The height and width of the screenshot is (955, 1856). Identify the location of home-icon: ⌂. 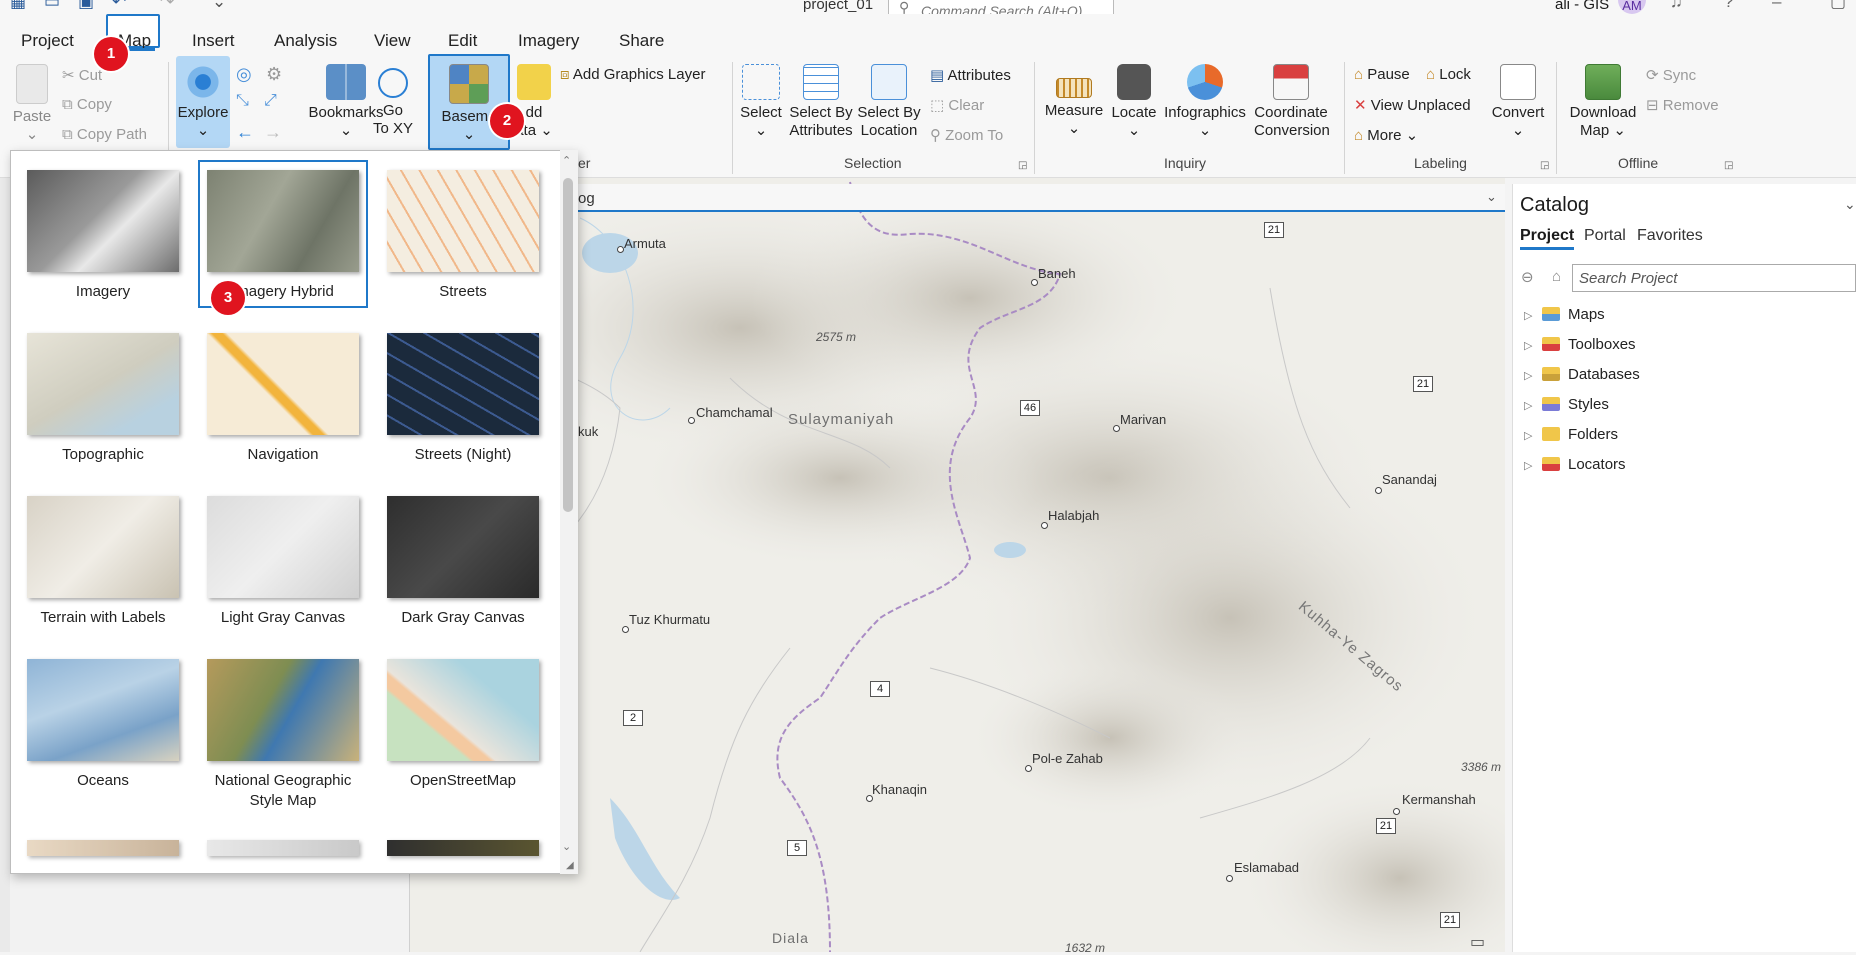
(1556, 276).